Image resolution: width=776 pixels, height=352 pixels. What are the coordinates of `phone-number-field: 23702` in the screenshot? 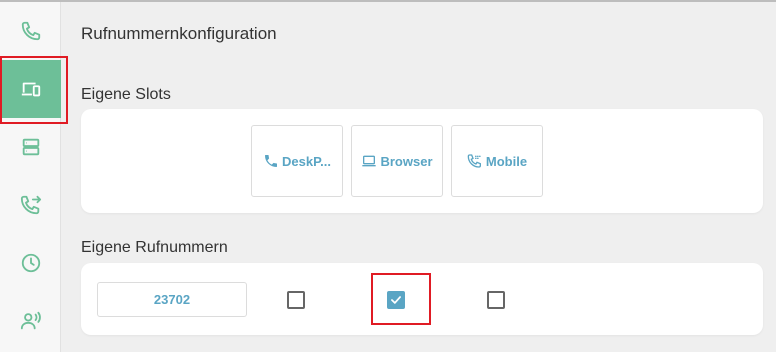 It's located at (172, 299).